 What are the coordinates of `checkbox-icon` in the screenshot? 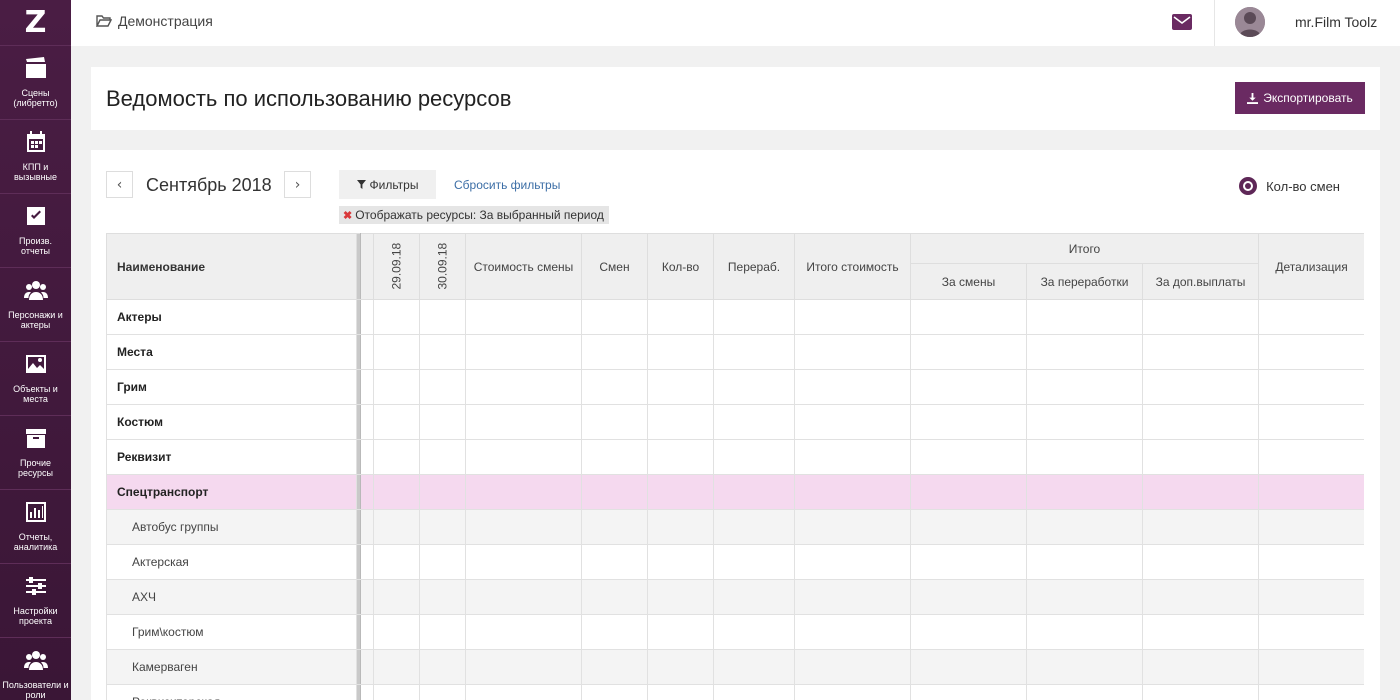 It's located at (35, 216).